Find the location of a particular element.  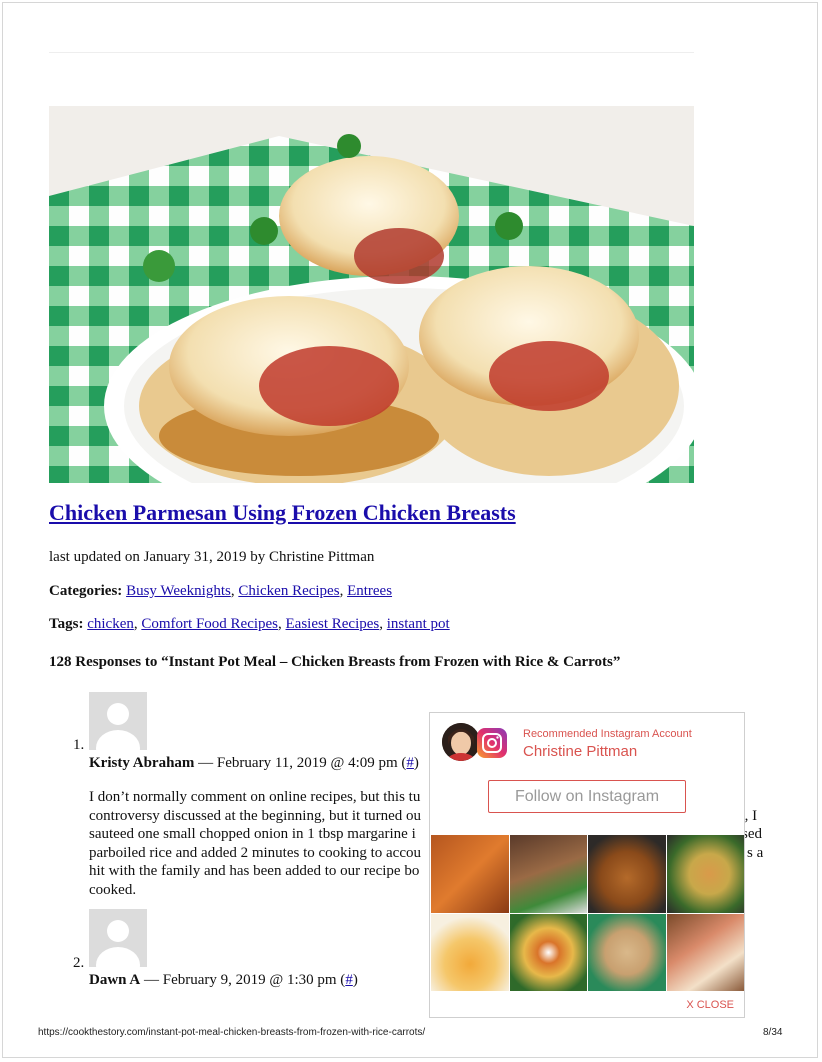

divider is located at coordinates (371, 52).